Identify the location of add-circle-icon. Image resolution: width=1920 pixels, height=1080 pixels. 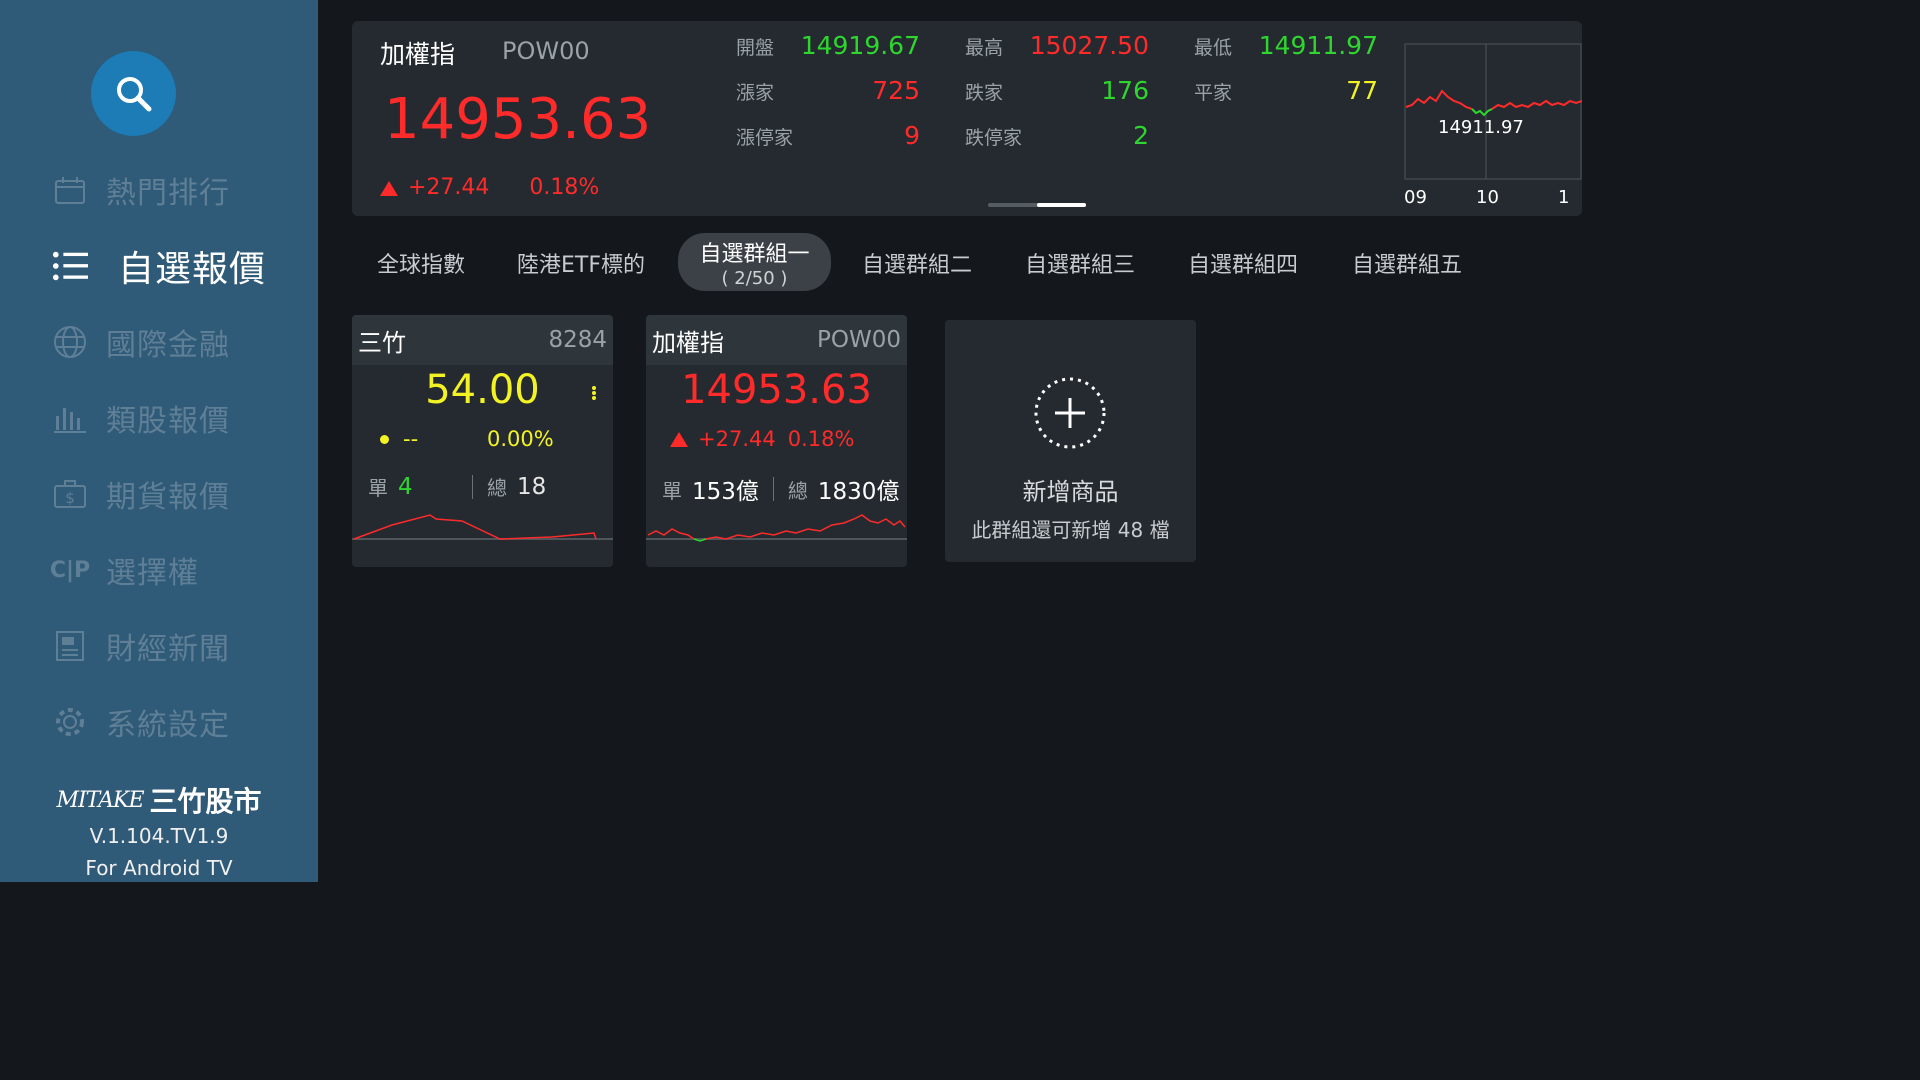
(1070, 413).